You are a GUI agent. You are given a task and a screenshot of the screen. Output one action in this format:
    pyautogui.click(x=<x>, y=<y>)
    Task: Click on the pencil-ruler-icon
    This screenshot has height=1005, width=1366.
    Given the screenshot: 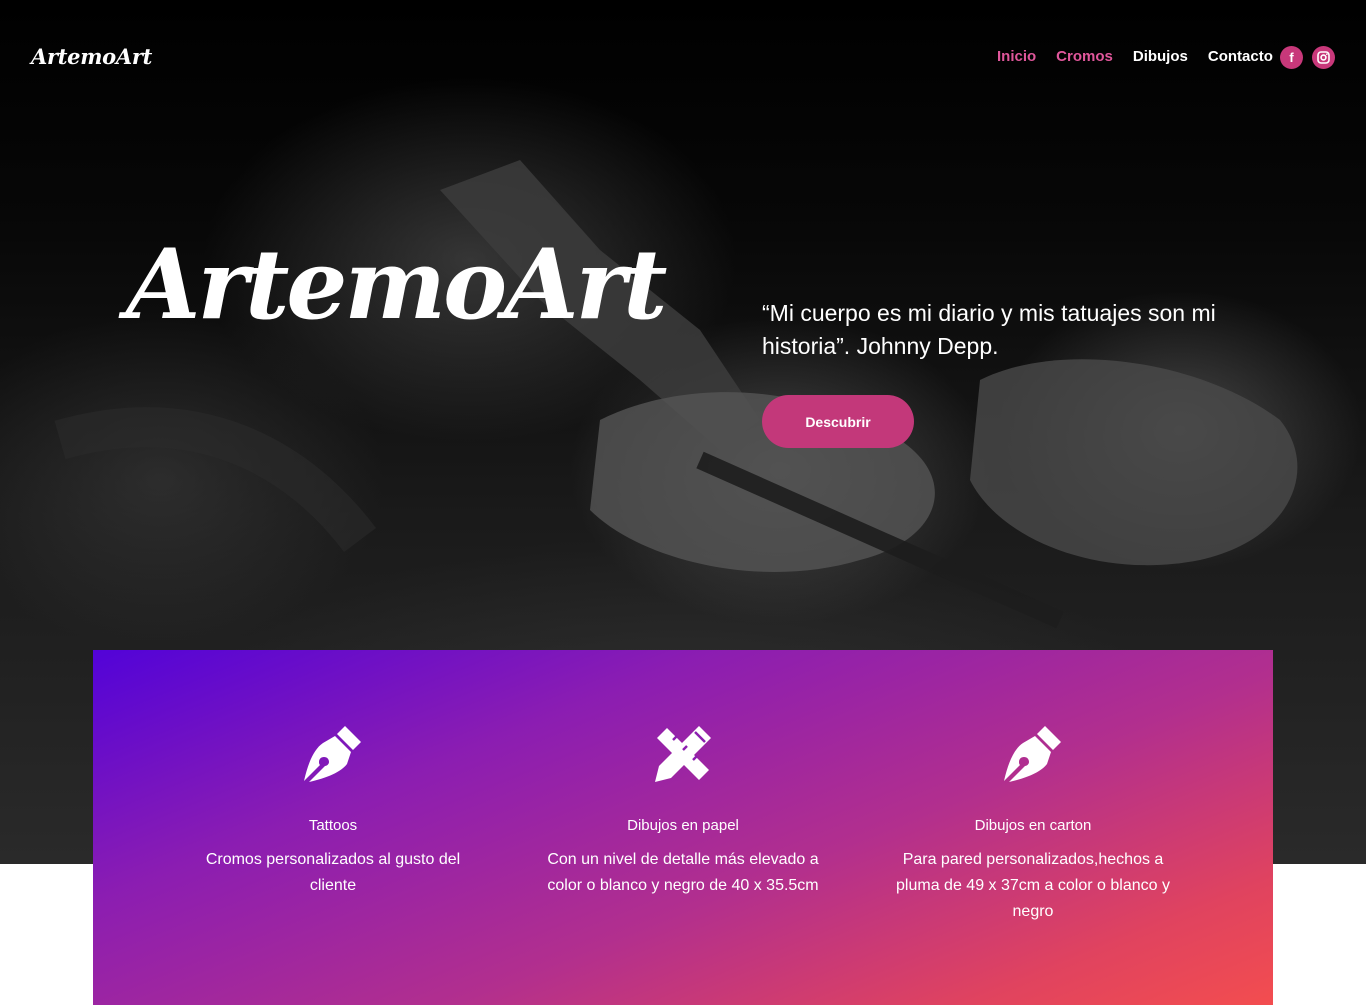 What is the action you would take?
    pyautogui.click(x=683, y=754)
    